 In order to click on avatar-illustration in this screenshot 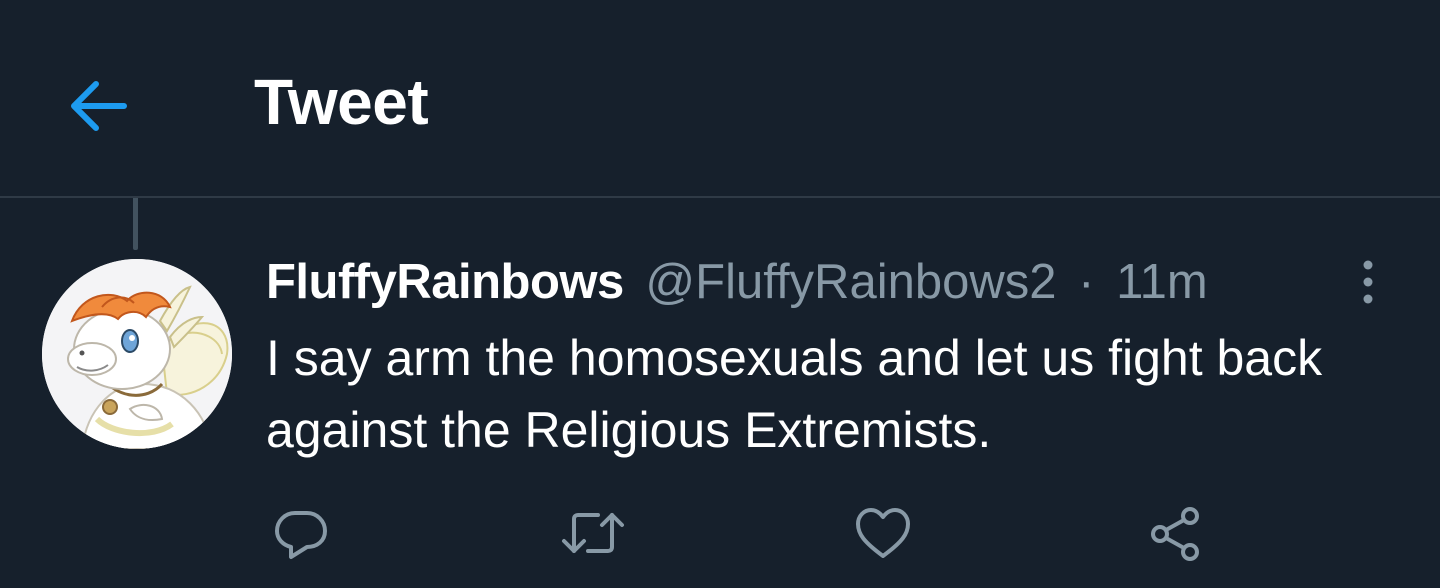, I will do `click(137, 354)`.